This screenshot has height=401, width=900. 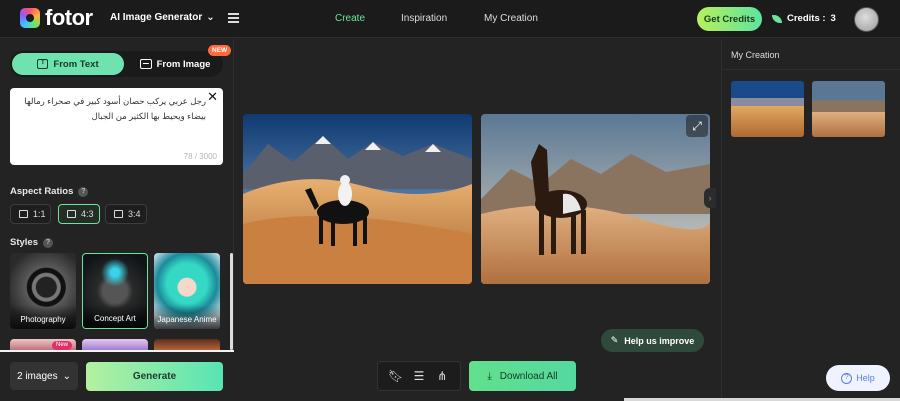 I want to click on new-badge: NEW, so click(x=220, y=50).